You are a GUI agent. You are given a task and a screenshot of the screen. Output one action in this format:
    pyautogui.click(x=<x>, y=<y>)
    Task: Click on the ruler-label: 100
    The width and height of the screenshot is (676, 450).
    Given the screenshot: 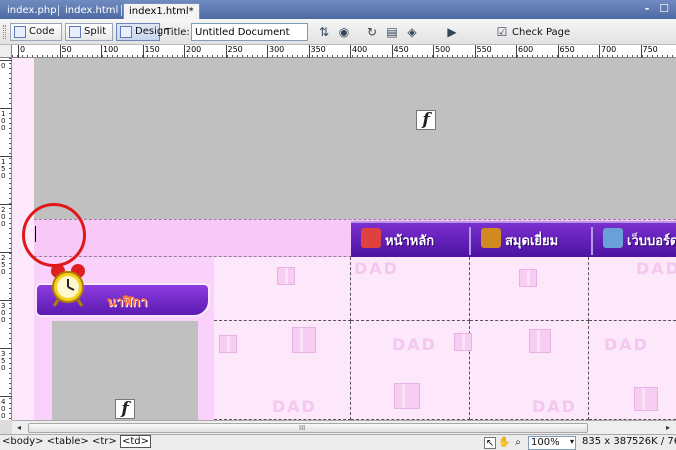 What is the action you would take?
    pyautogui.click(x=111, y=49)
    